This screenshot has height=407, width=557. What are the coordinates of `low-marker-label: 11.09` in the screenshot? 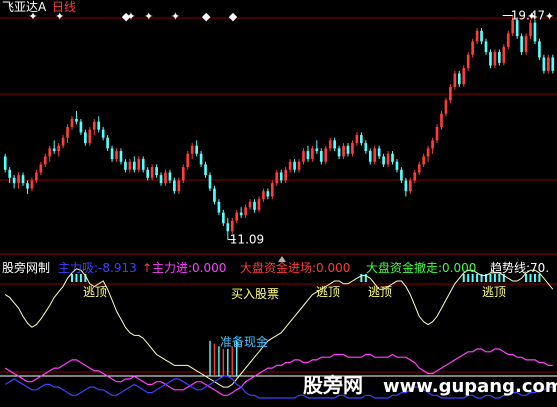 It's located at (247, 240).